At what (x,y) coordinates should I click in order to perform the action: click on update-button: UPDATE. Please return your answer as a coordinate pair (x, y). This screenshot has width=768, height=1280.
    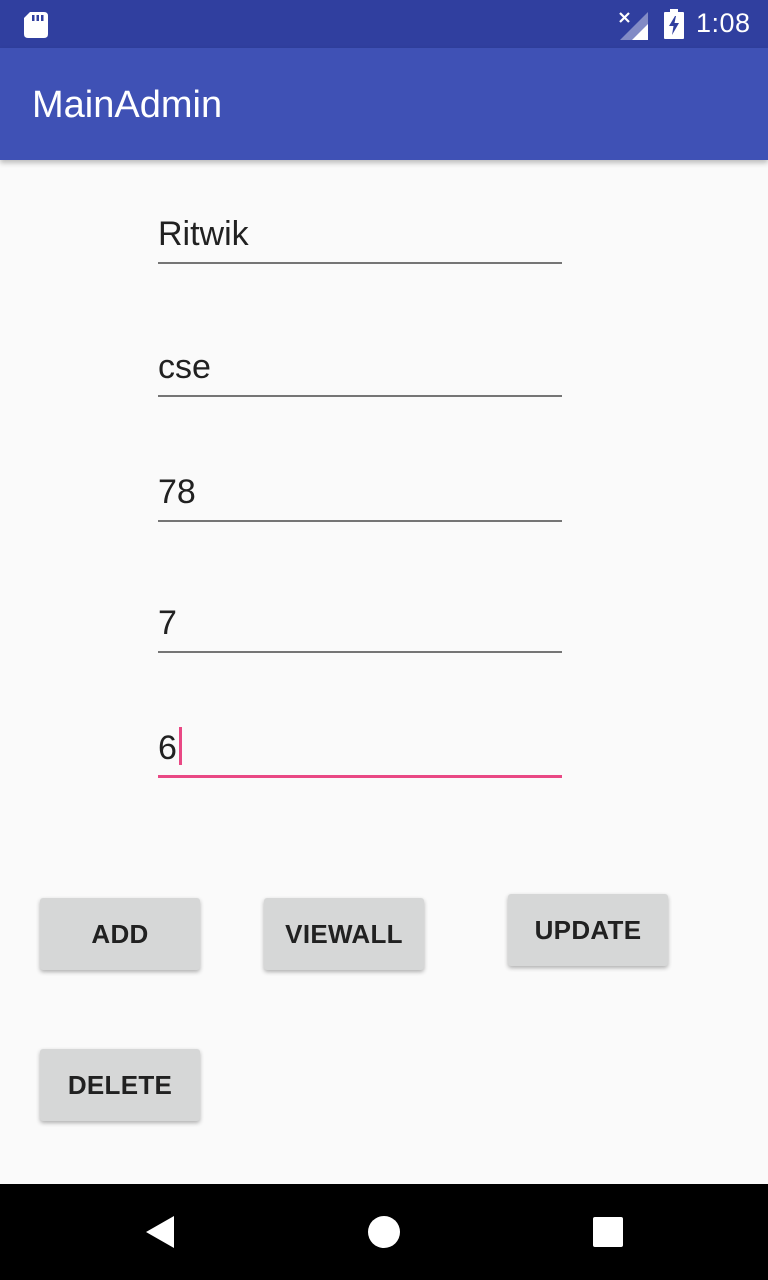
    Looking at the image, I should click on (588, 930).